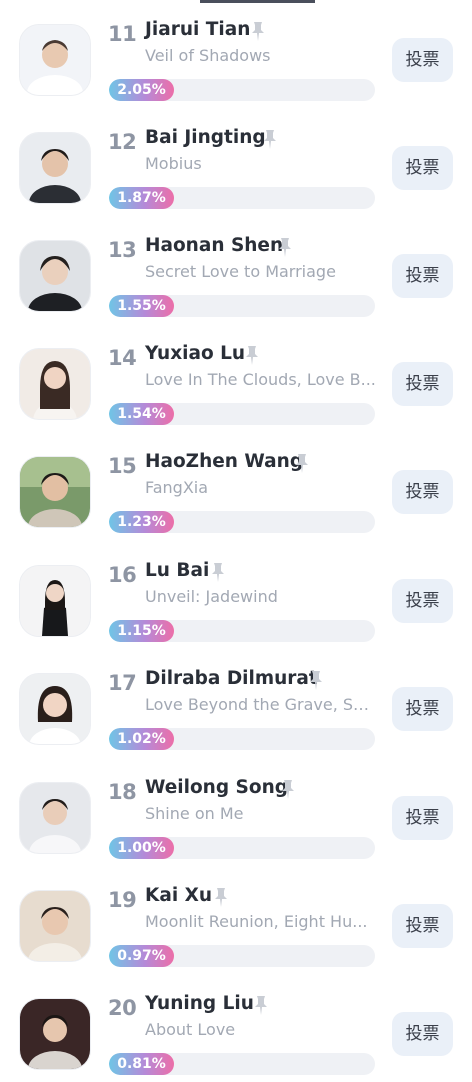  Describe the element at coordinates (122, 1008) in the screenshot. I see `rank-number: 20` at that location.